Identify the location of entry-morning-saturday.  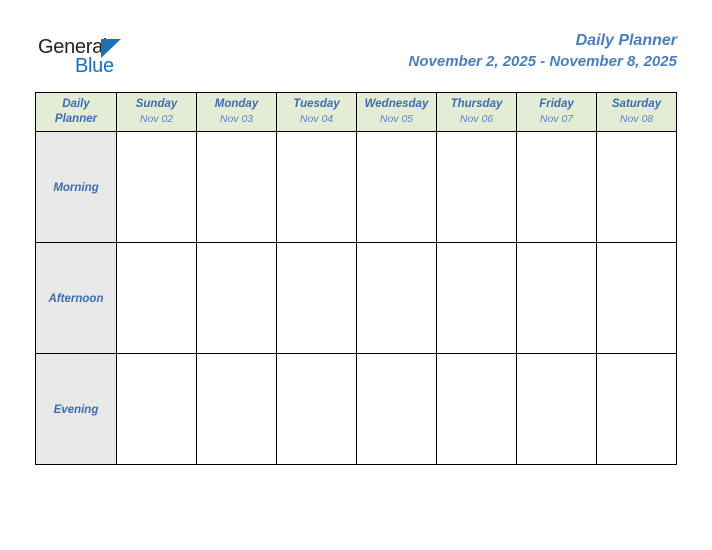
(636, 187).